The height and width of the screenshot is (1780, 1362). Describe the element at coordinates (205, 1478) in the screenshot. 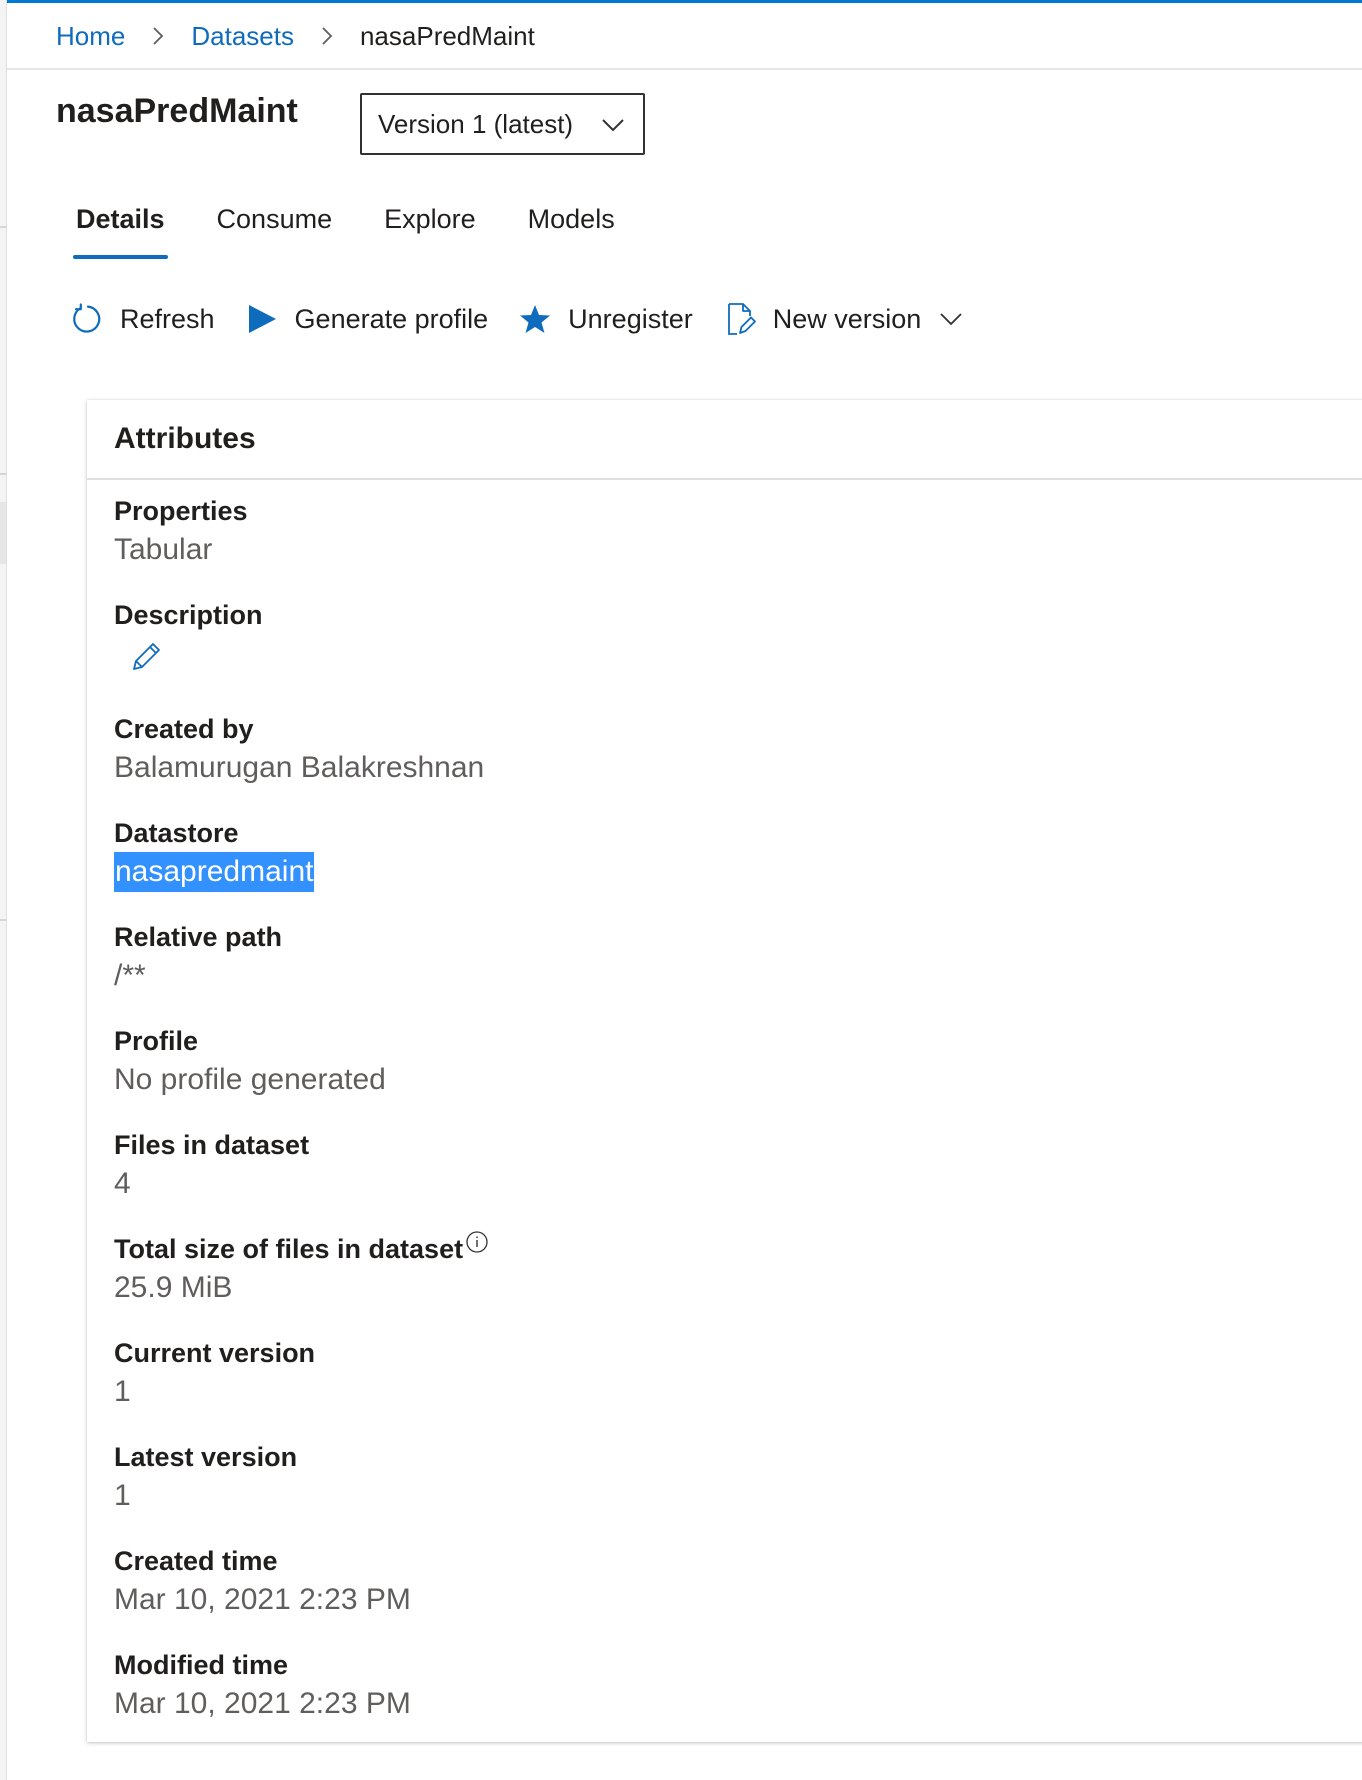

I see `attr-latest-version: Latest version 1` at that location.